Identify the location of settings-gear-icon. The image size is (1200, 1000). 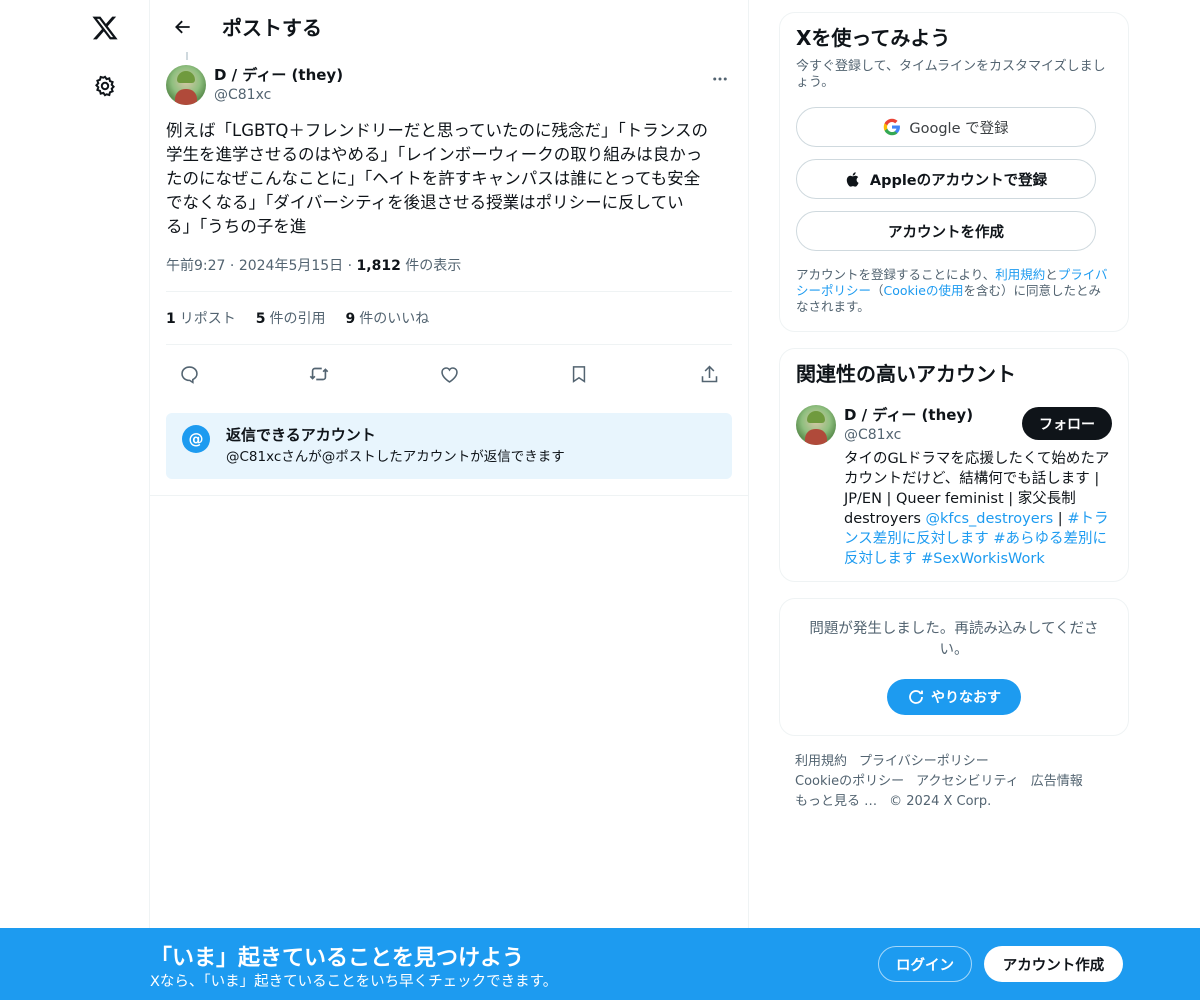
(105, 86).